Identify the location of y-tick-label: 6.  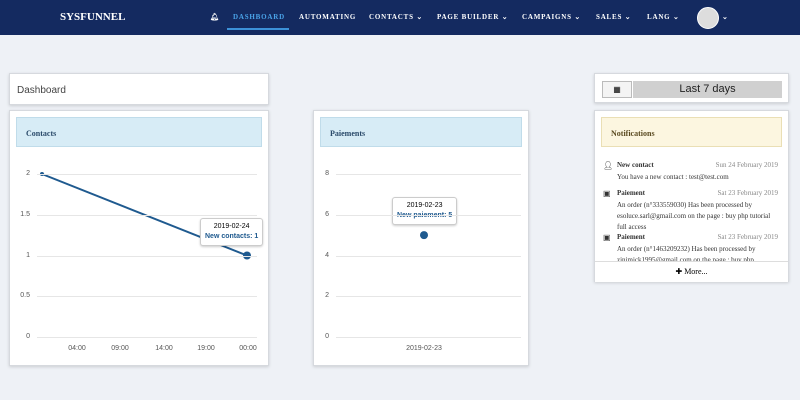
(327, 214).